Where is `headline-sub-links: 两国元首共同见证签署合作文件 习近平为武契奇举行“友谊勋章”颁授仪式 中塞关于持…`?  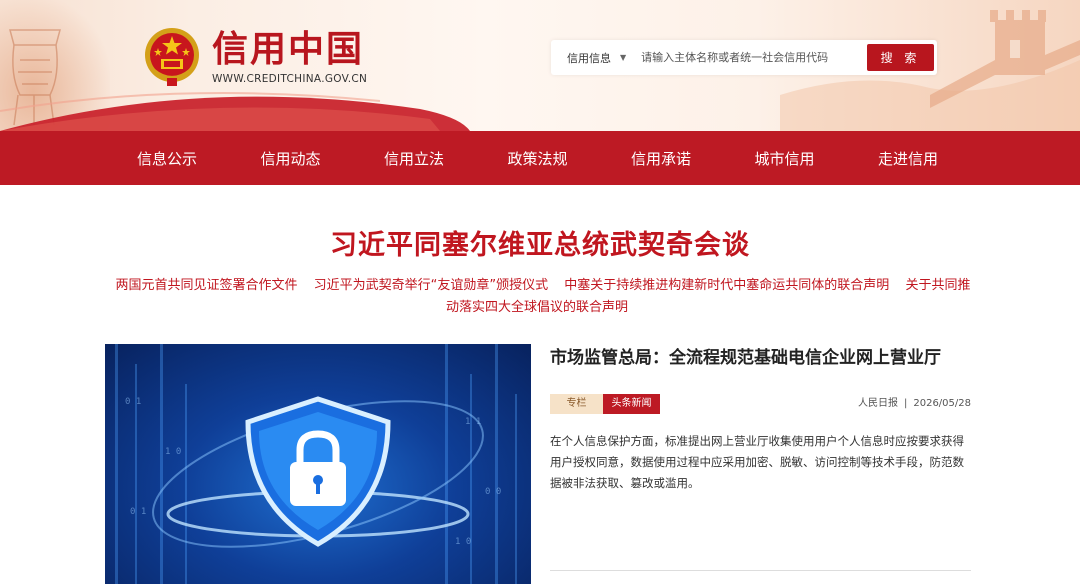
headline-sub-links: 两国元首共同见证签署合作文件 习近平为武契奇举行“友谊勋章”颁授仪式 中塞关于持… is located at coordinates (540, 297).